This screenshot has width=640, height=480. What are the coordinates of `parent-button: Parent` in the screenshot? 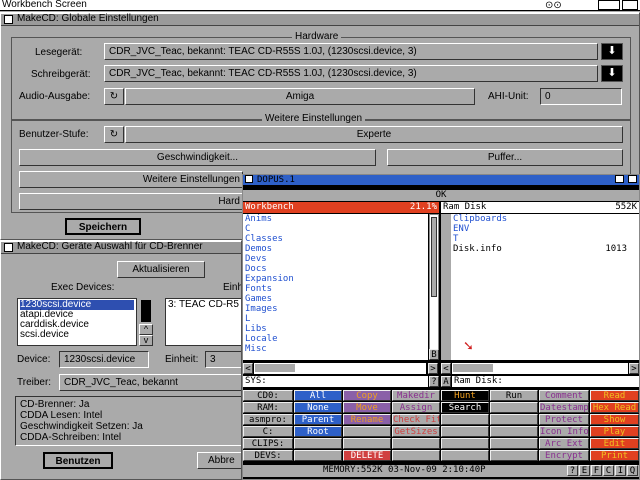 It's located at (318, 419).